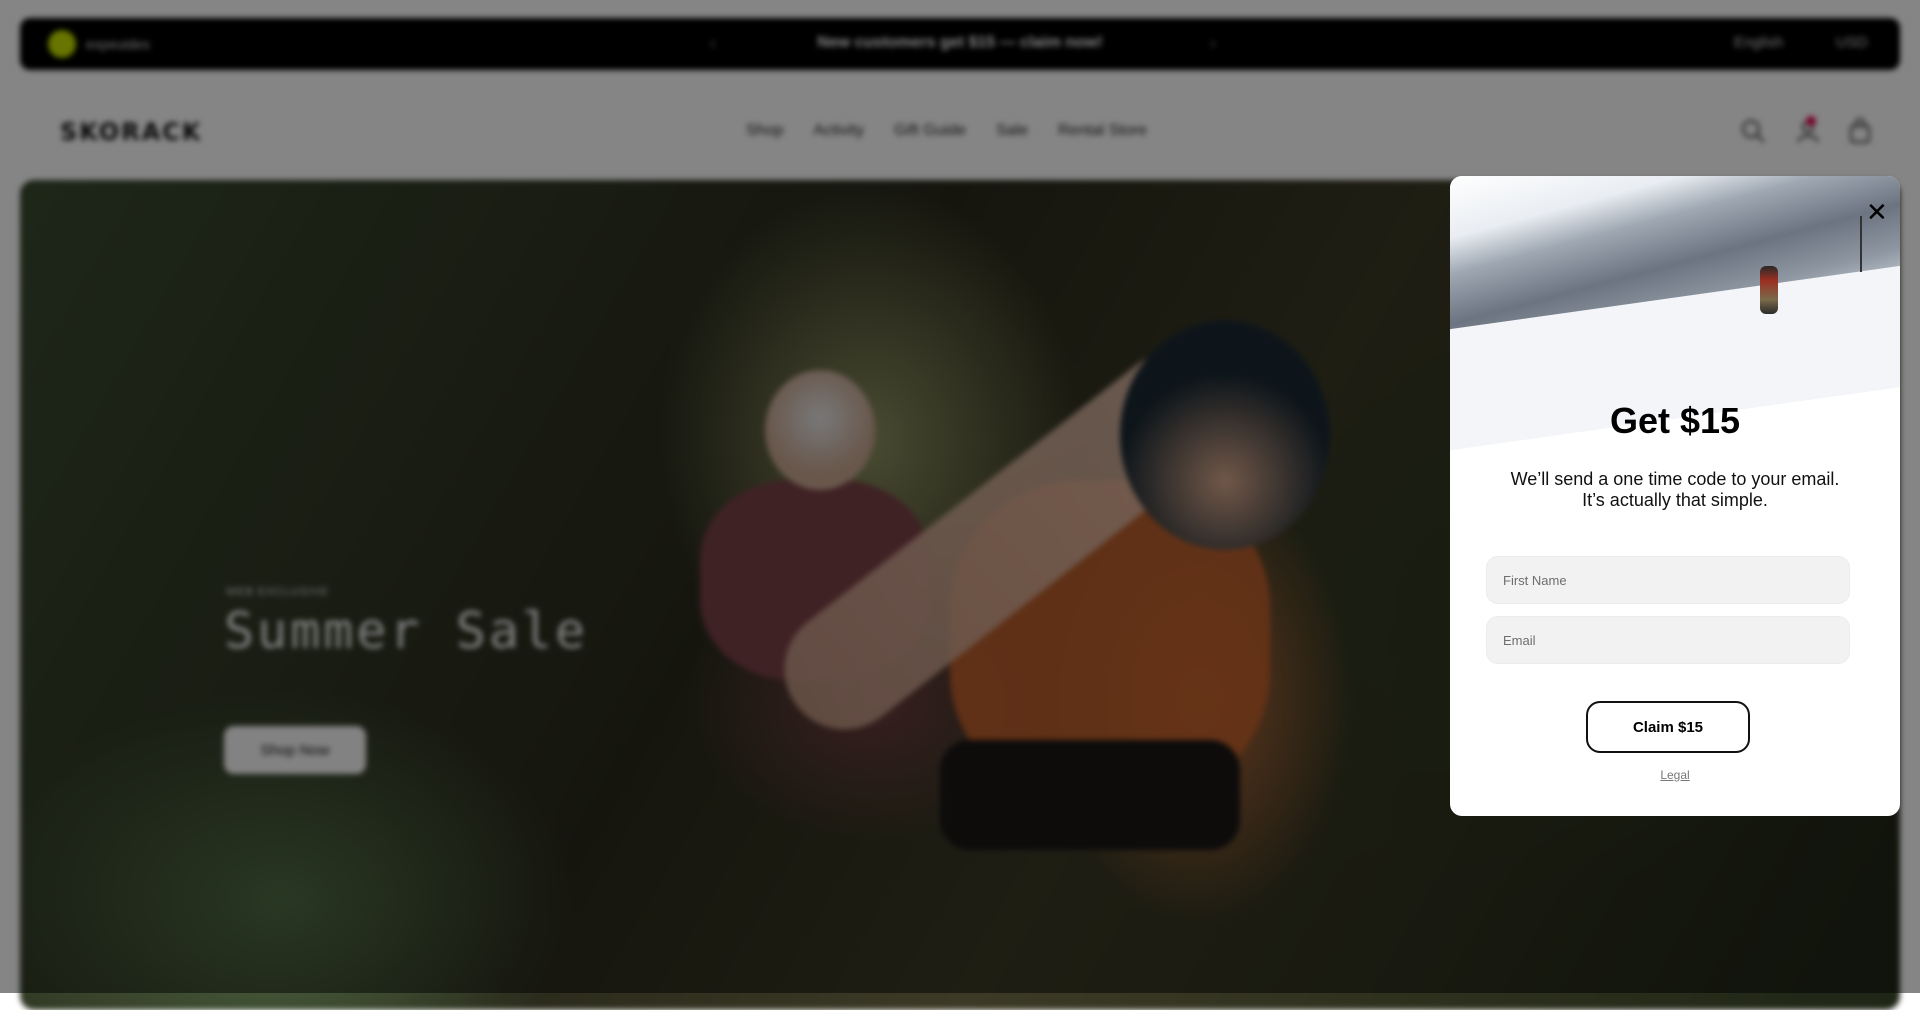 This screenshot has width=1920, height=1010. Describe the element at coordinates (1668, 580) in the screenshot. I see `first-name-field` at that location.